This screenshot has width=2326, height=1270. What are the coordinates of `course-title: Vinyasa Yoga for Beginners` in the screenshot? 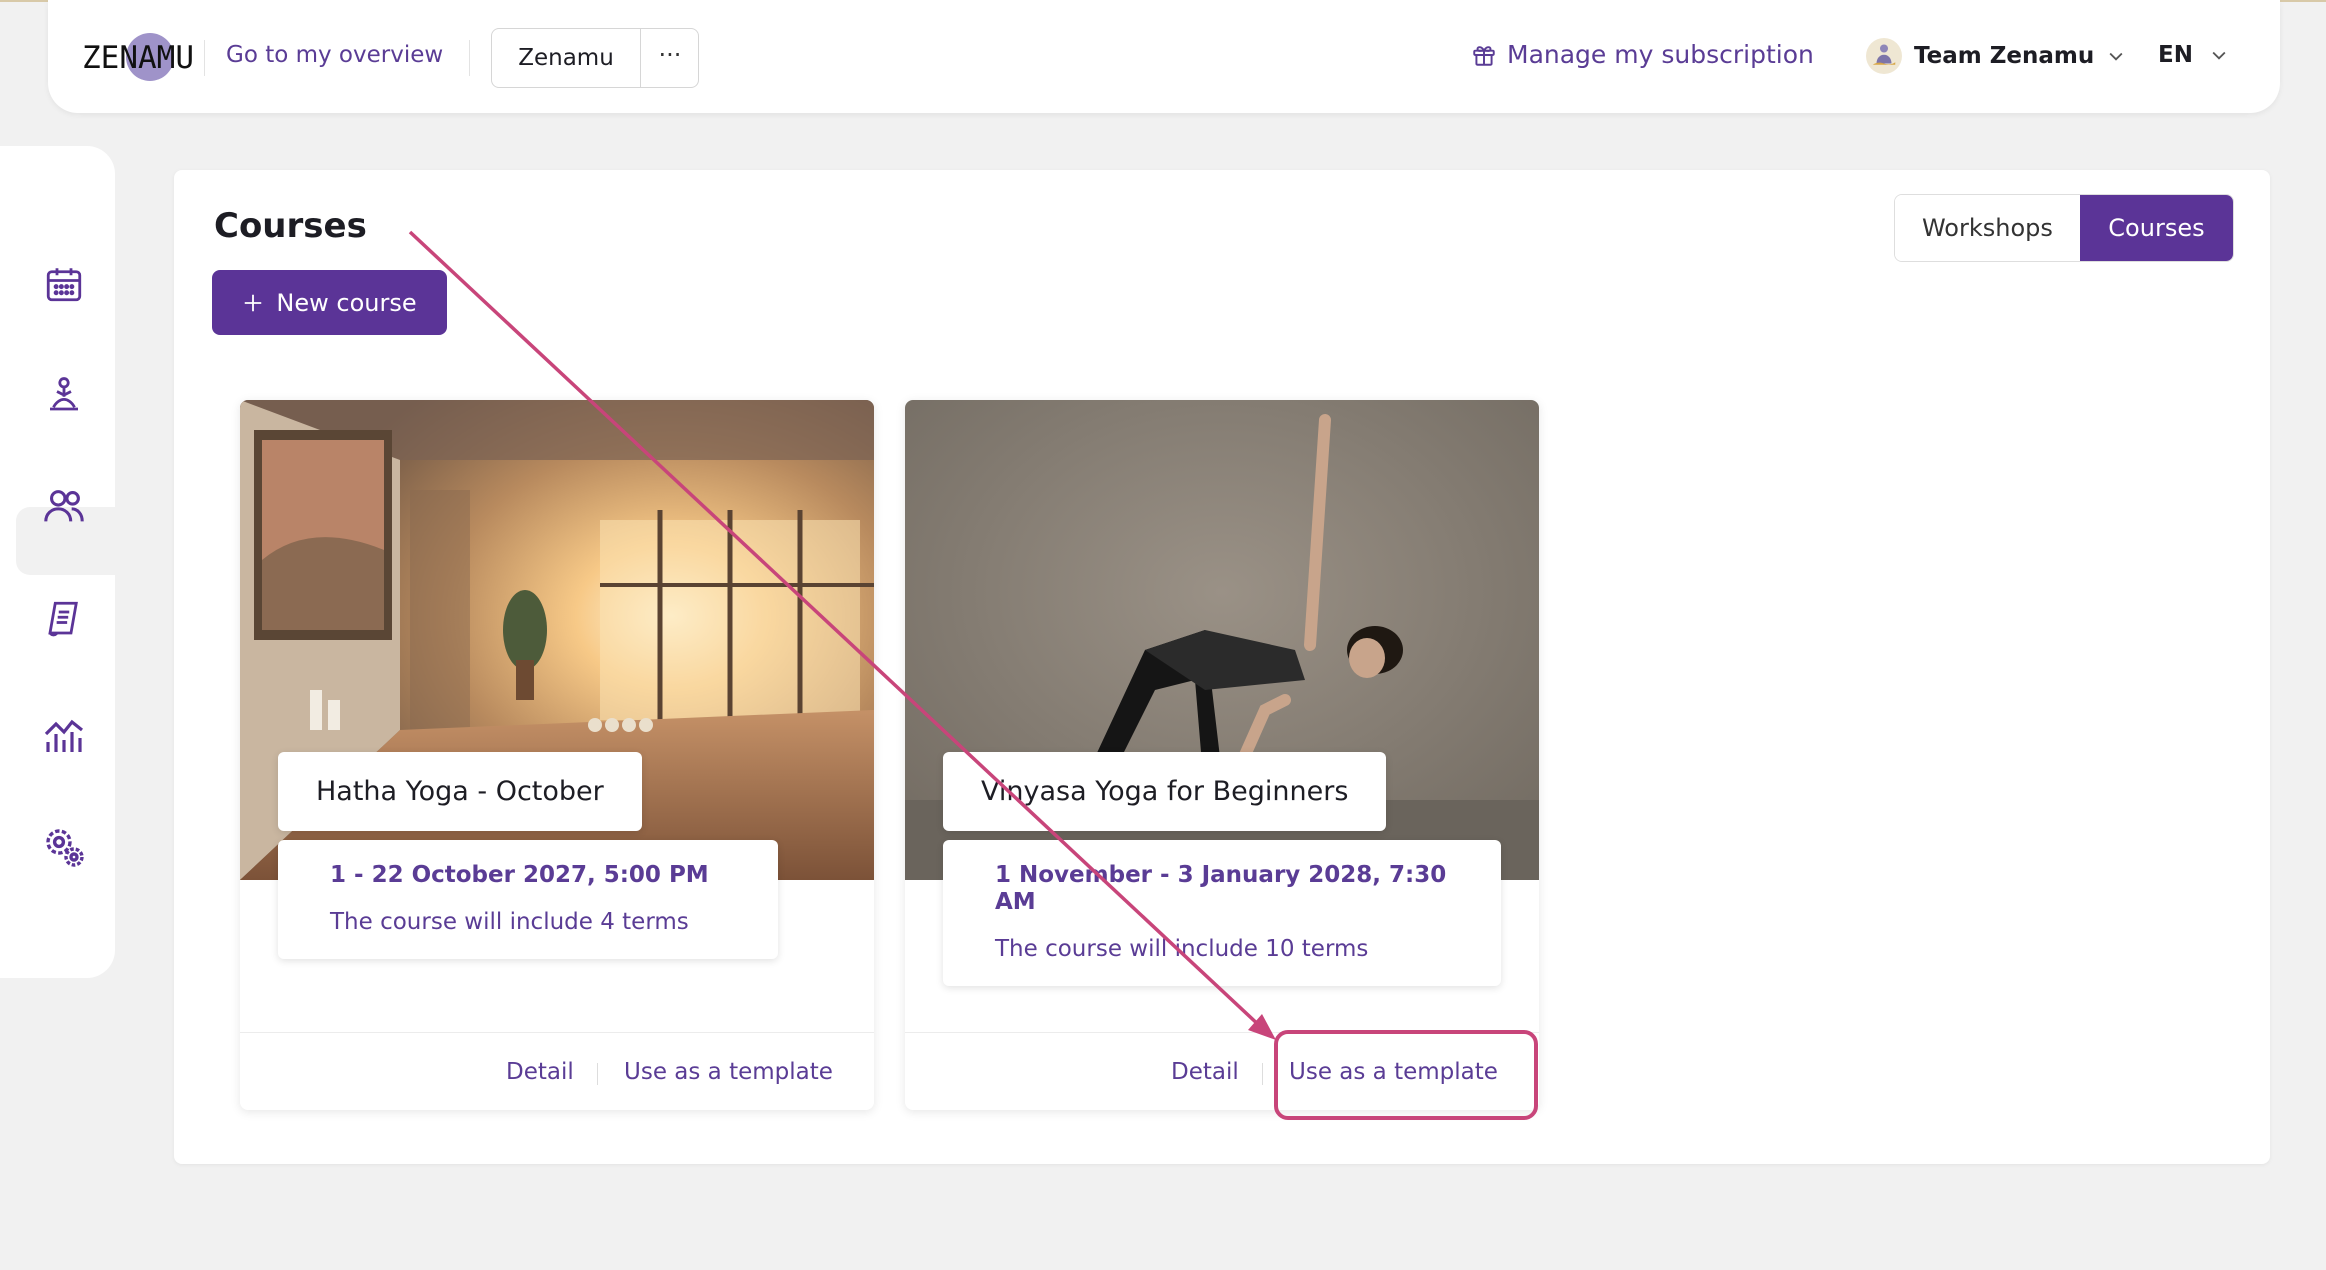 It's located at (1165, 791).